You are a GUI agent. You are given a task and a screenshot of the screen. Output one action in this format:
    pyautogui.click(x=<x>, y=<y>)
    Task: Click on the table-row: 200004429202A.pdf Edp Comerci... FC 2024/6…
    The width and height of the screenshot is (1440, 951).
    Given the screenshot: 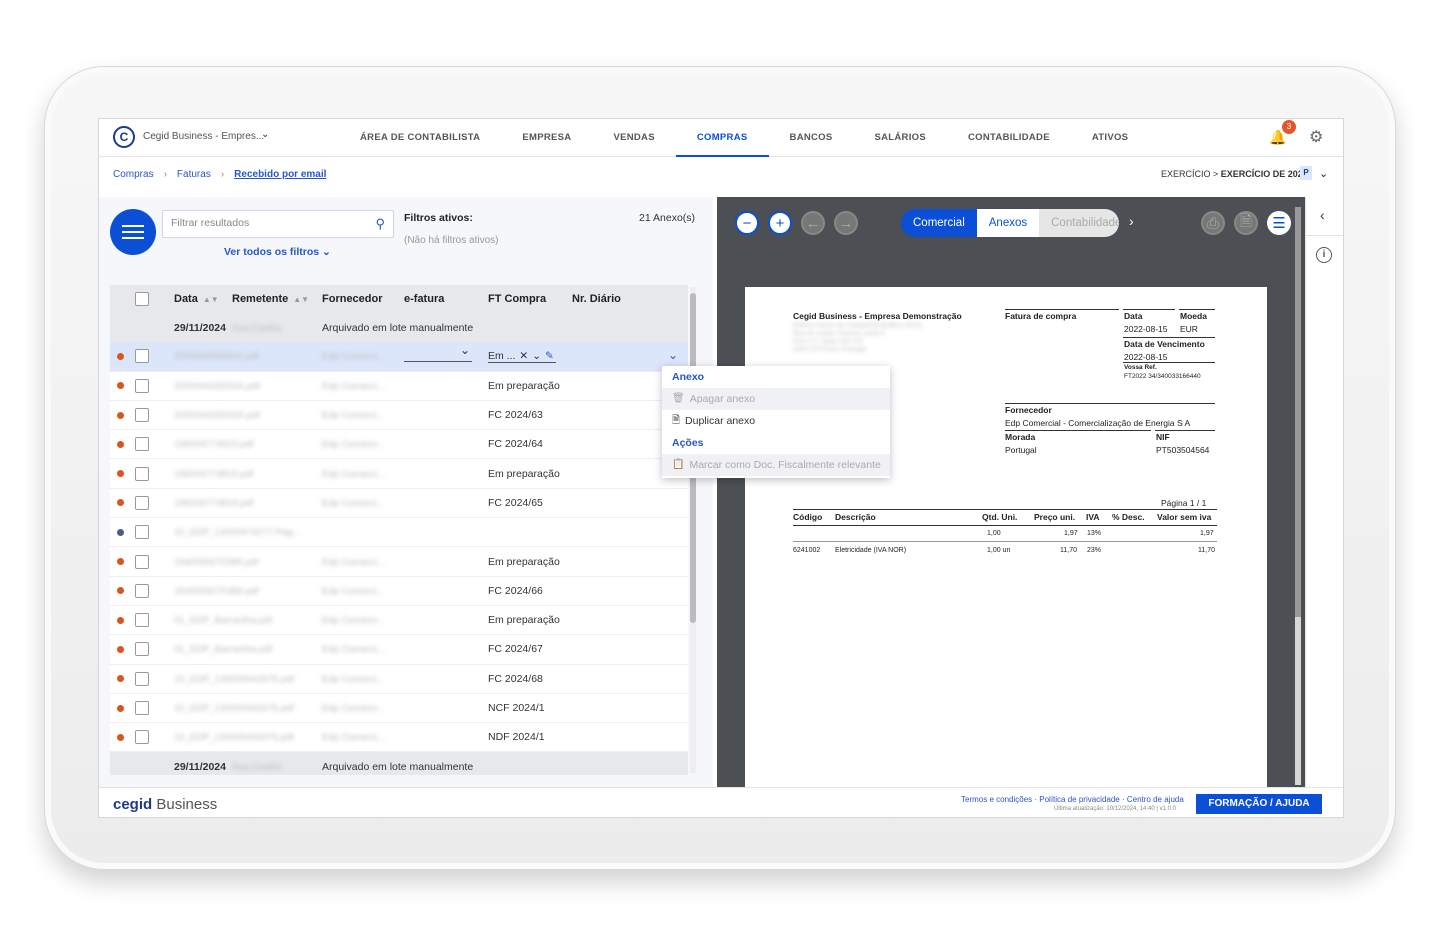 What is the action you would take?
    pyautogui.click(x=399, y=416)
    